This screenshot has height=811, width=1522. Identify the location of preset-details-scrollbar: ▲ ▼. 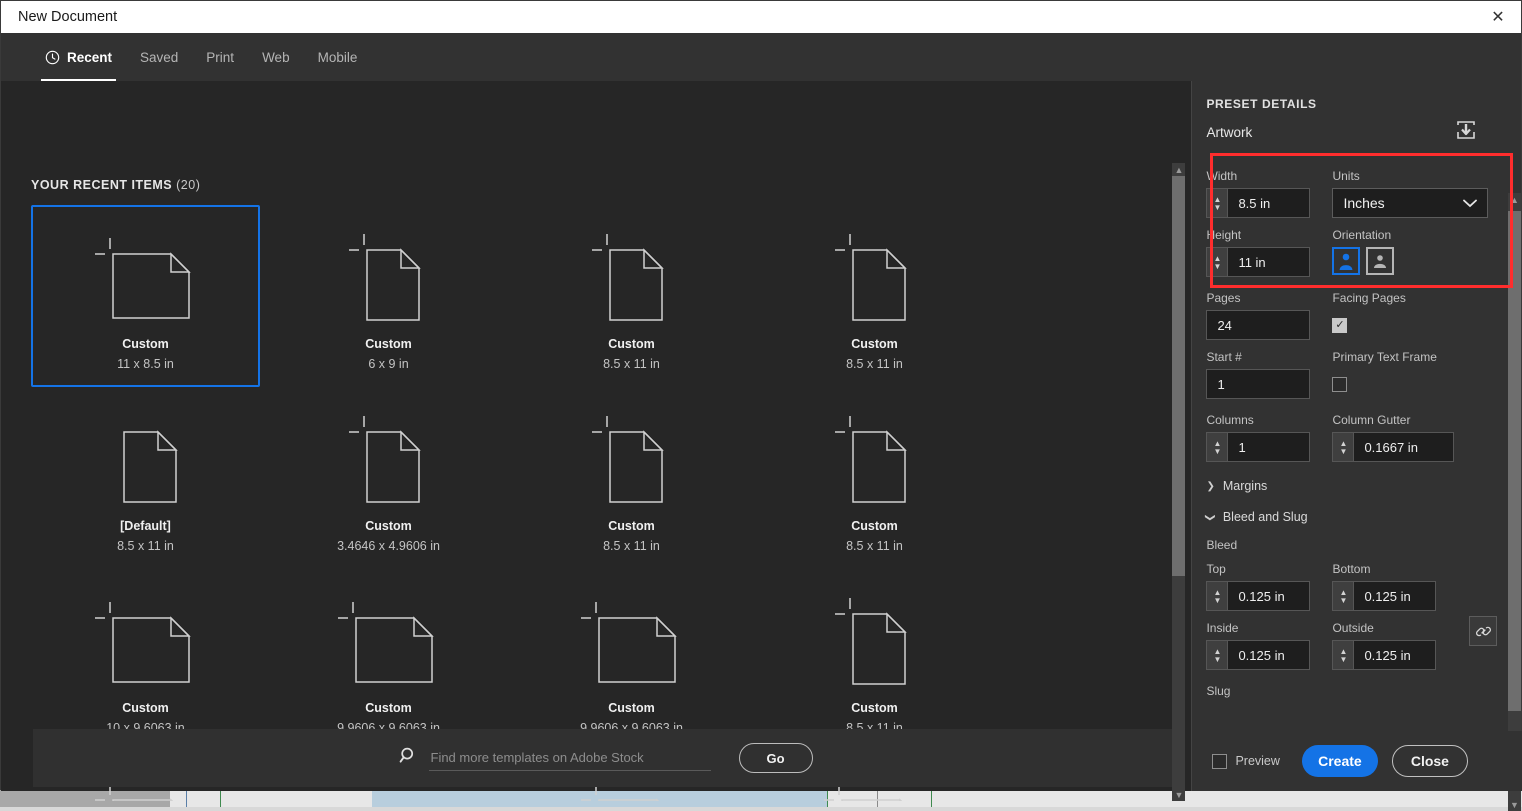
(1514, 502).